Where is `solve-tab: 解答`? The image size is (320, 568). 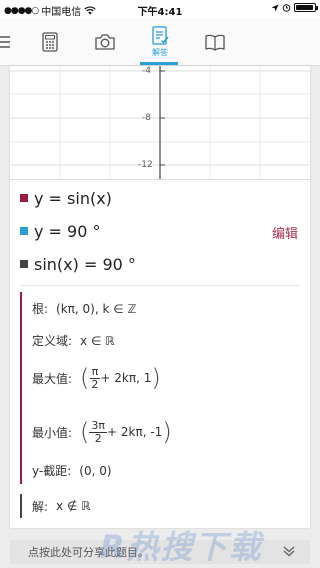
solve-tab: 解答 is located at coordinates (160, 42).